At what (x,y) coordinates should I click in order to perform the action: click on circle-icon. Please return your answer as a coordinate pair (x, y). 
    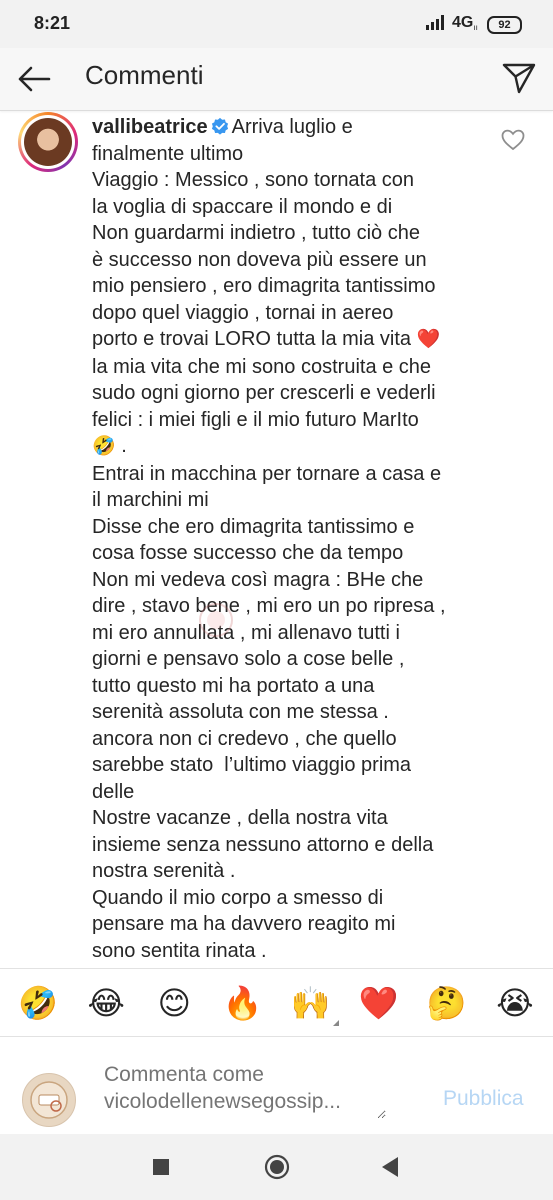
    Looking at the image, I should click on (277, 1167).